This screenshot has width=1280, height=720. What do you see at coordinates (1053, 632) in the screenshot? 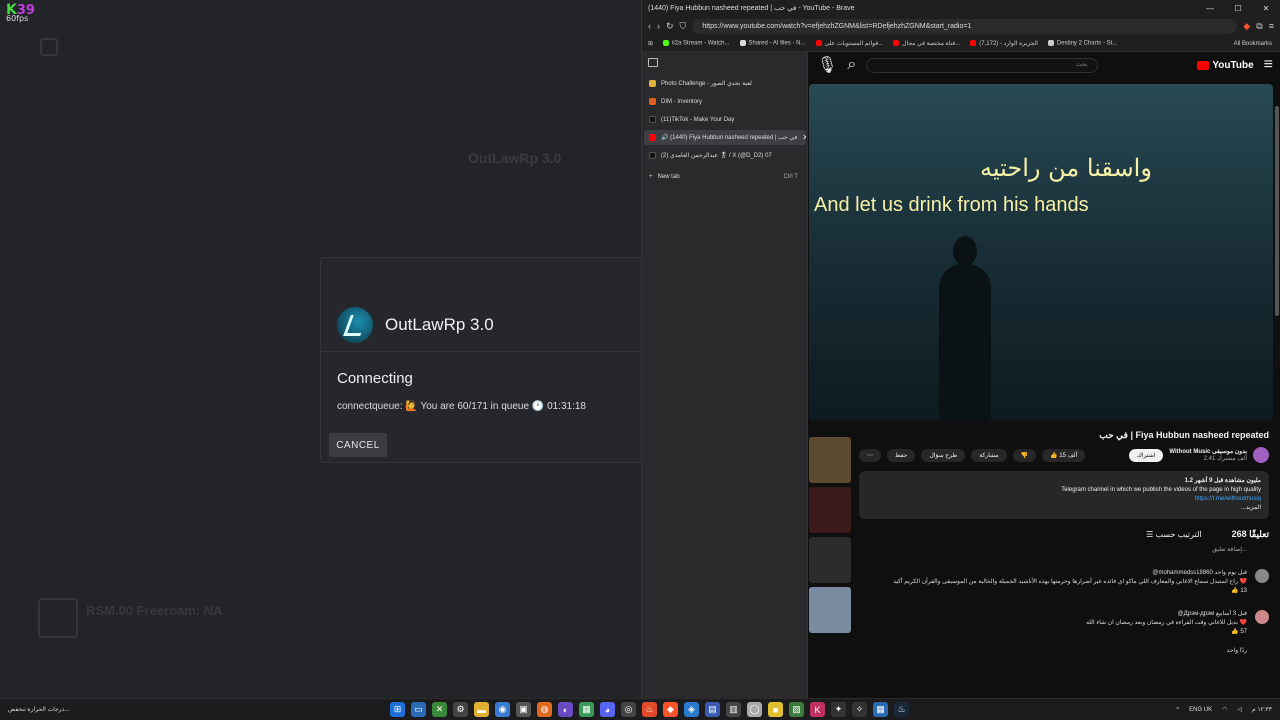
I see `comment-likes: 👍 57` at bounding box center [1053, 632].